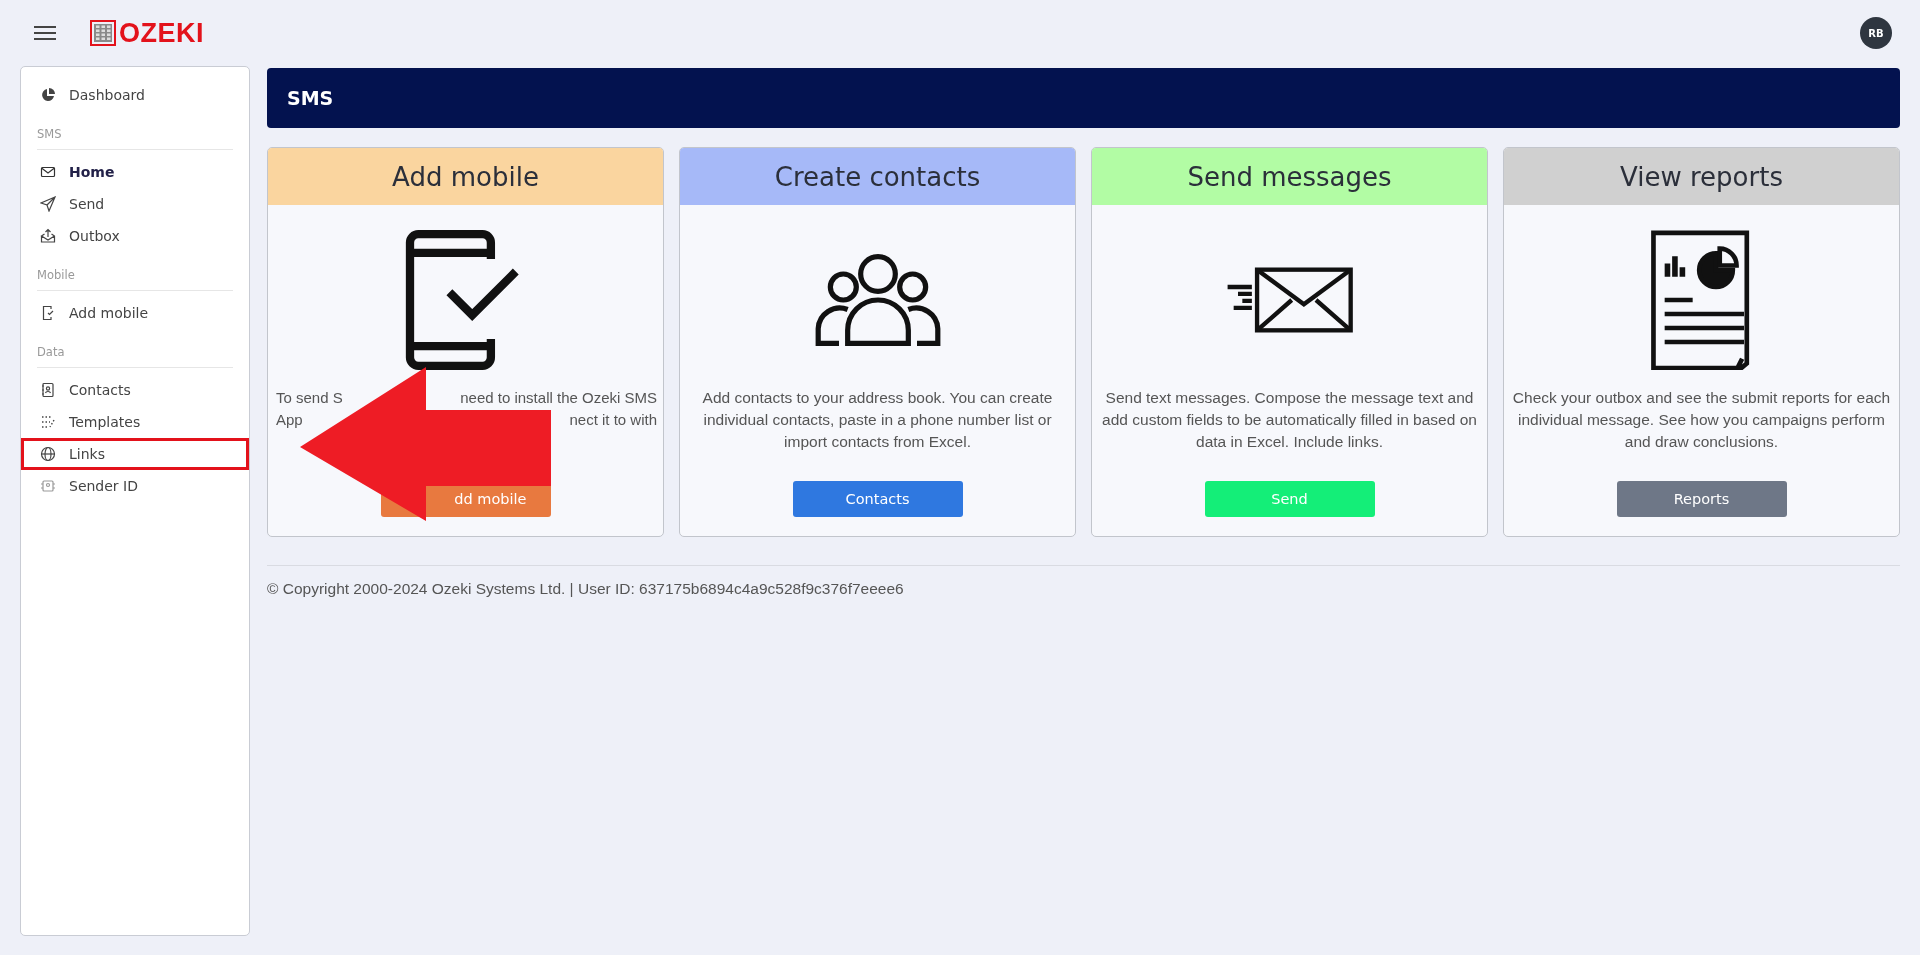 This screenshot has width=1920, height=955. Describe the element at coordinates (135, 236) in the screenshot. I see `sidebar-item: Outbox` at that location.